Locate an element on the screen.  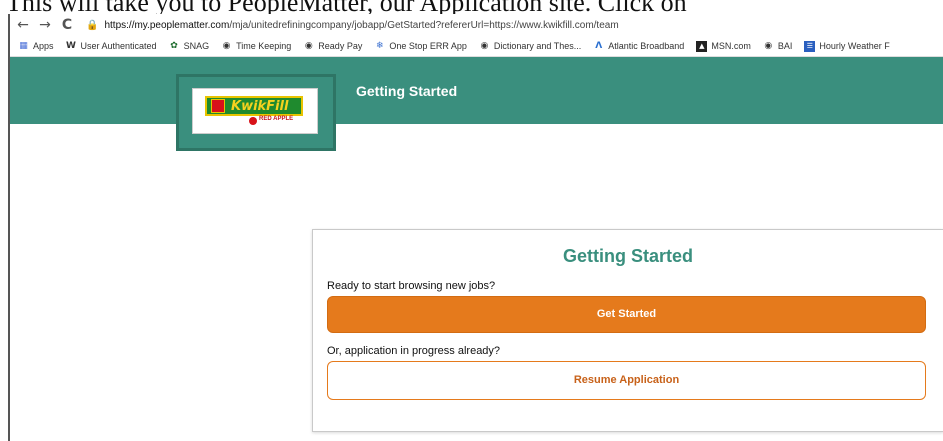
bookmark-label: Ready Pay is located at coordinates (340, 46).